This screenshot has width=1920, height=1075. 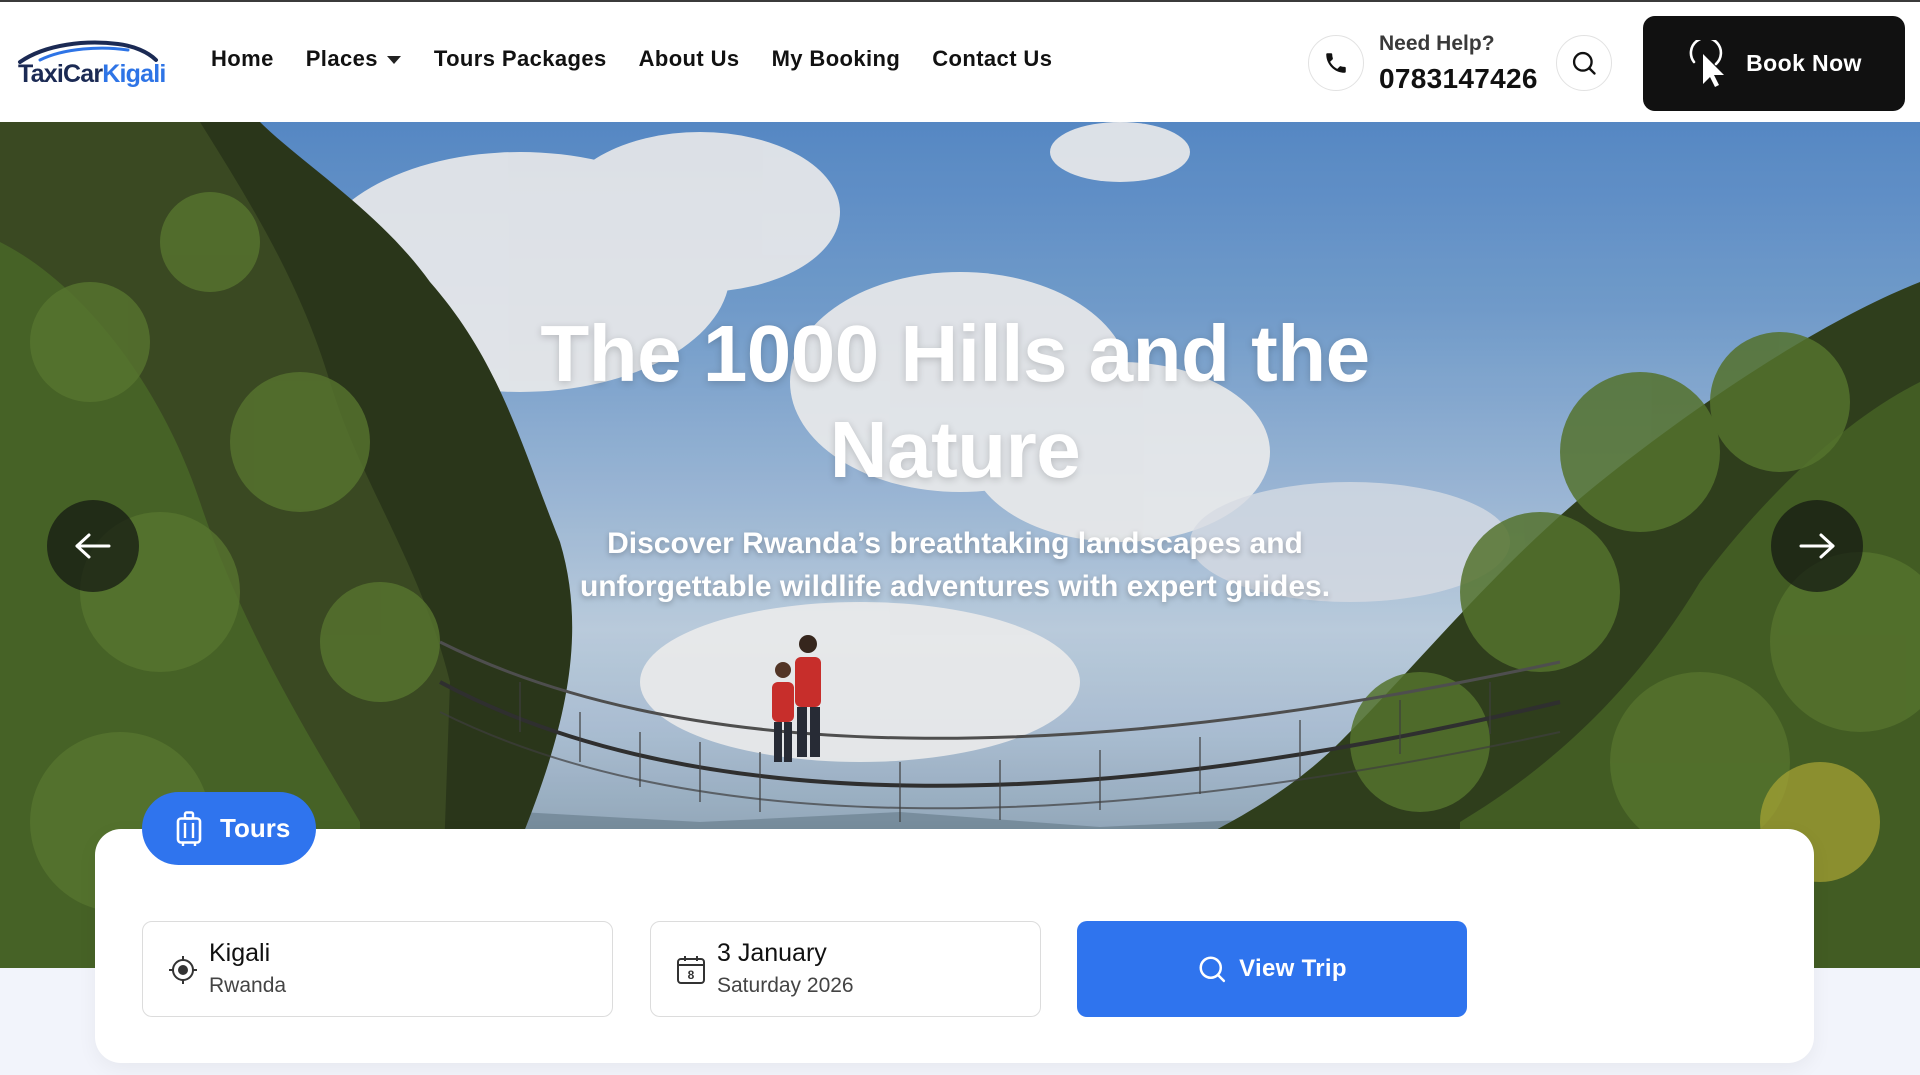 I want to click on slider-prev-button, so click(x=93, y=546).